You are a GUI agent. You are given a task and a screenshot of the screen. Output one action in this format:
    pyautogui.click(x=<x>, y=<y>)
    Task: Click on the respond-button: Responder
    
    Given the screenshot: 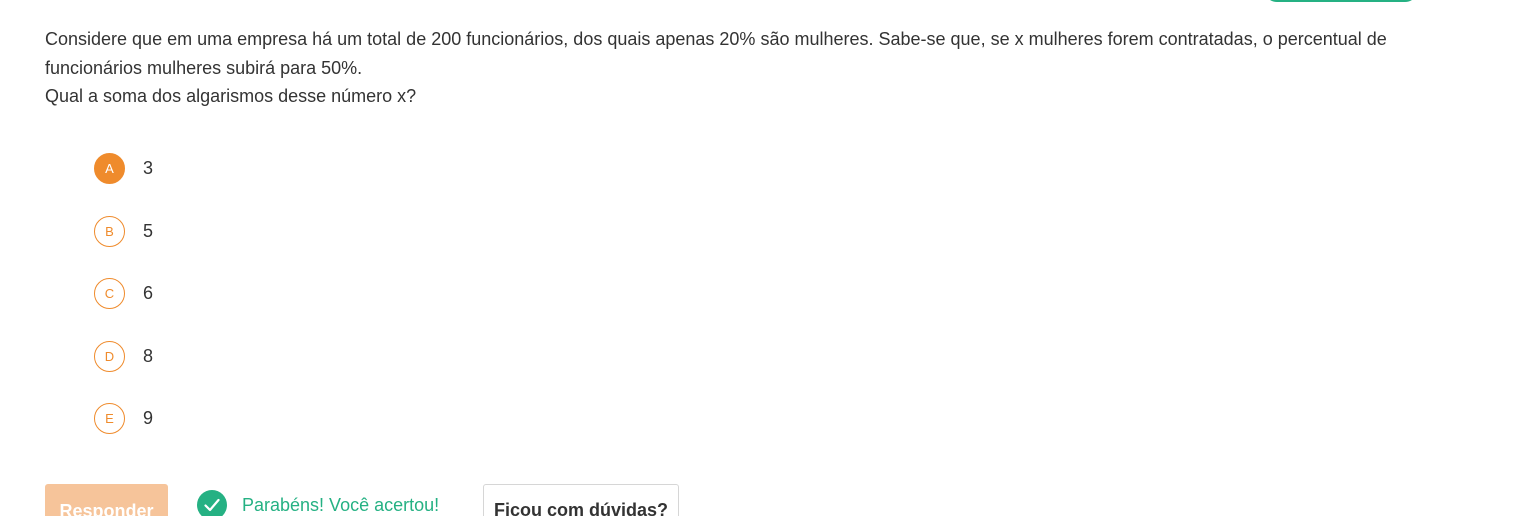 What is the action you would take?
    pyautogui.click(x=106, y=500)
    